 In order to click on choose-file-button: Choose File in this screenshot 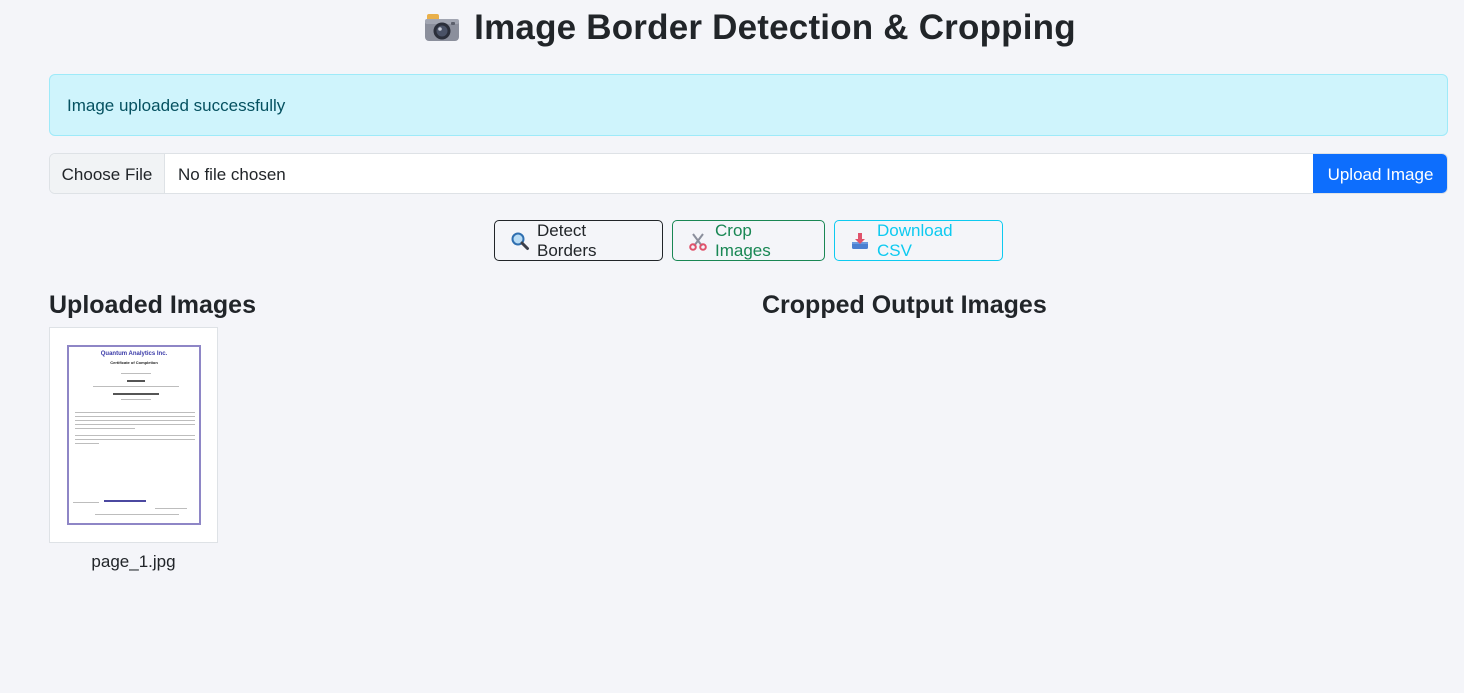, I will do `click(107, 173)`.